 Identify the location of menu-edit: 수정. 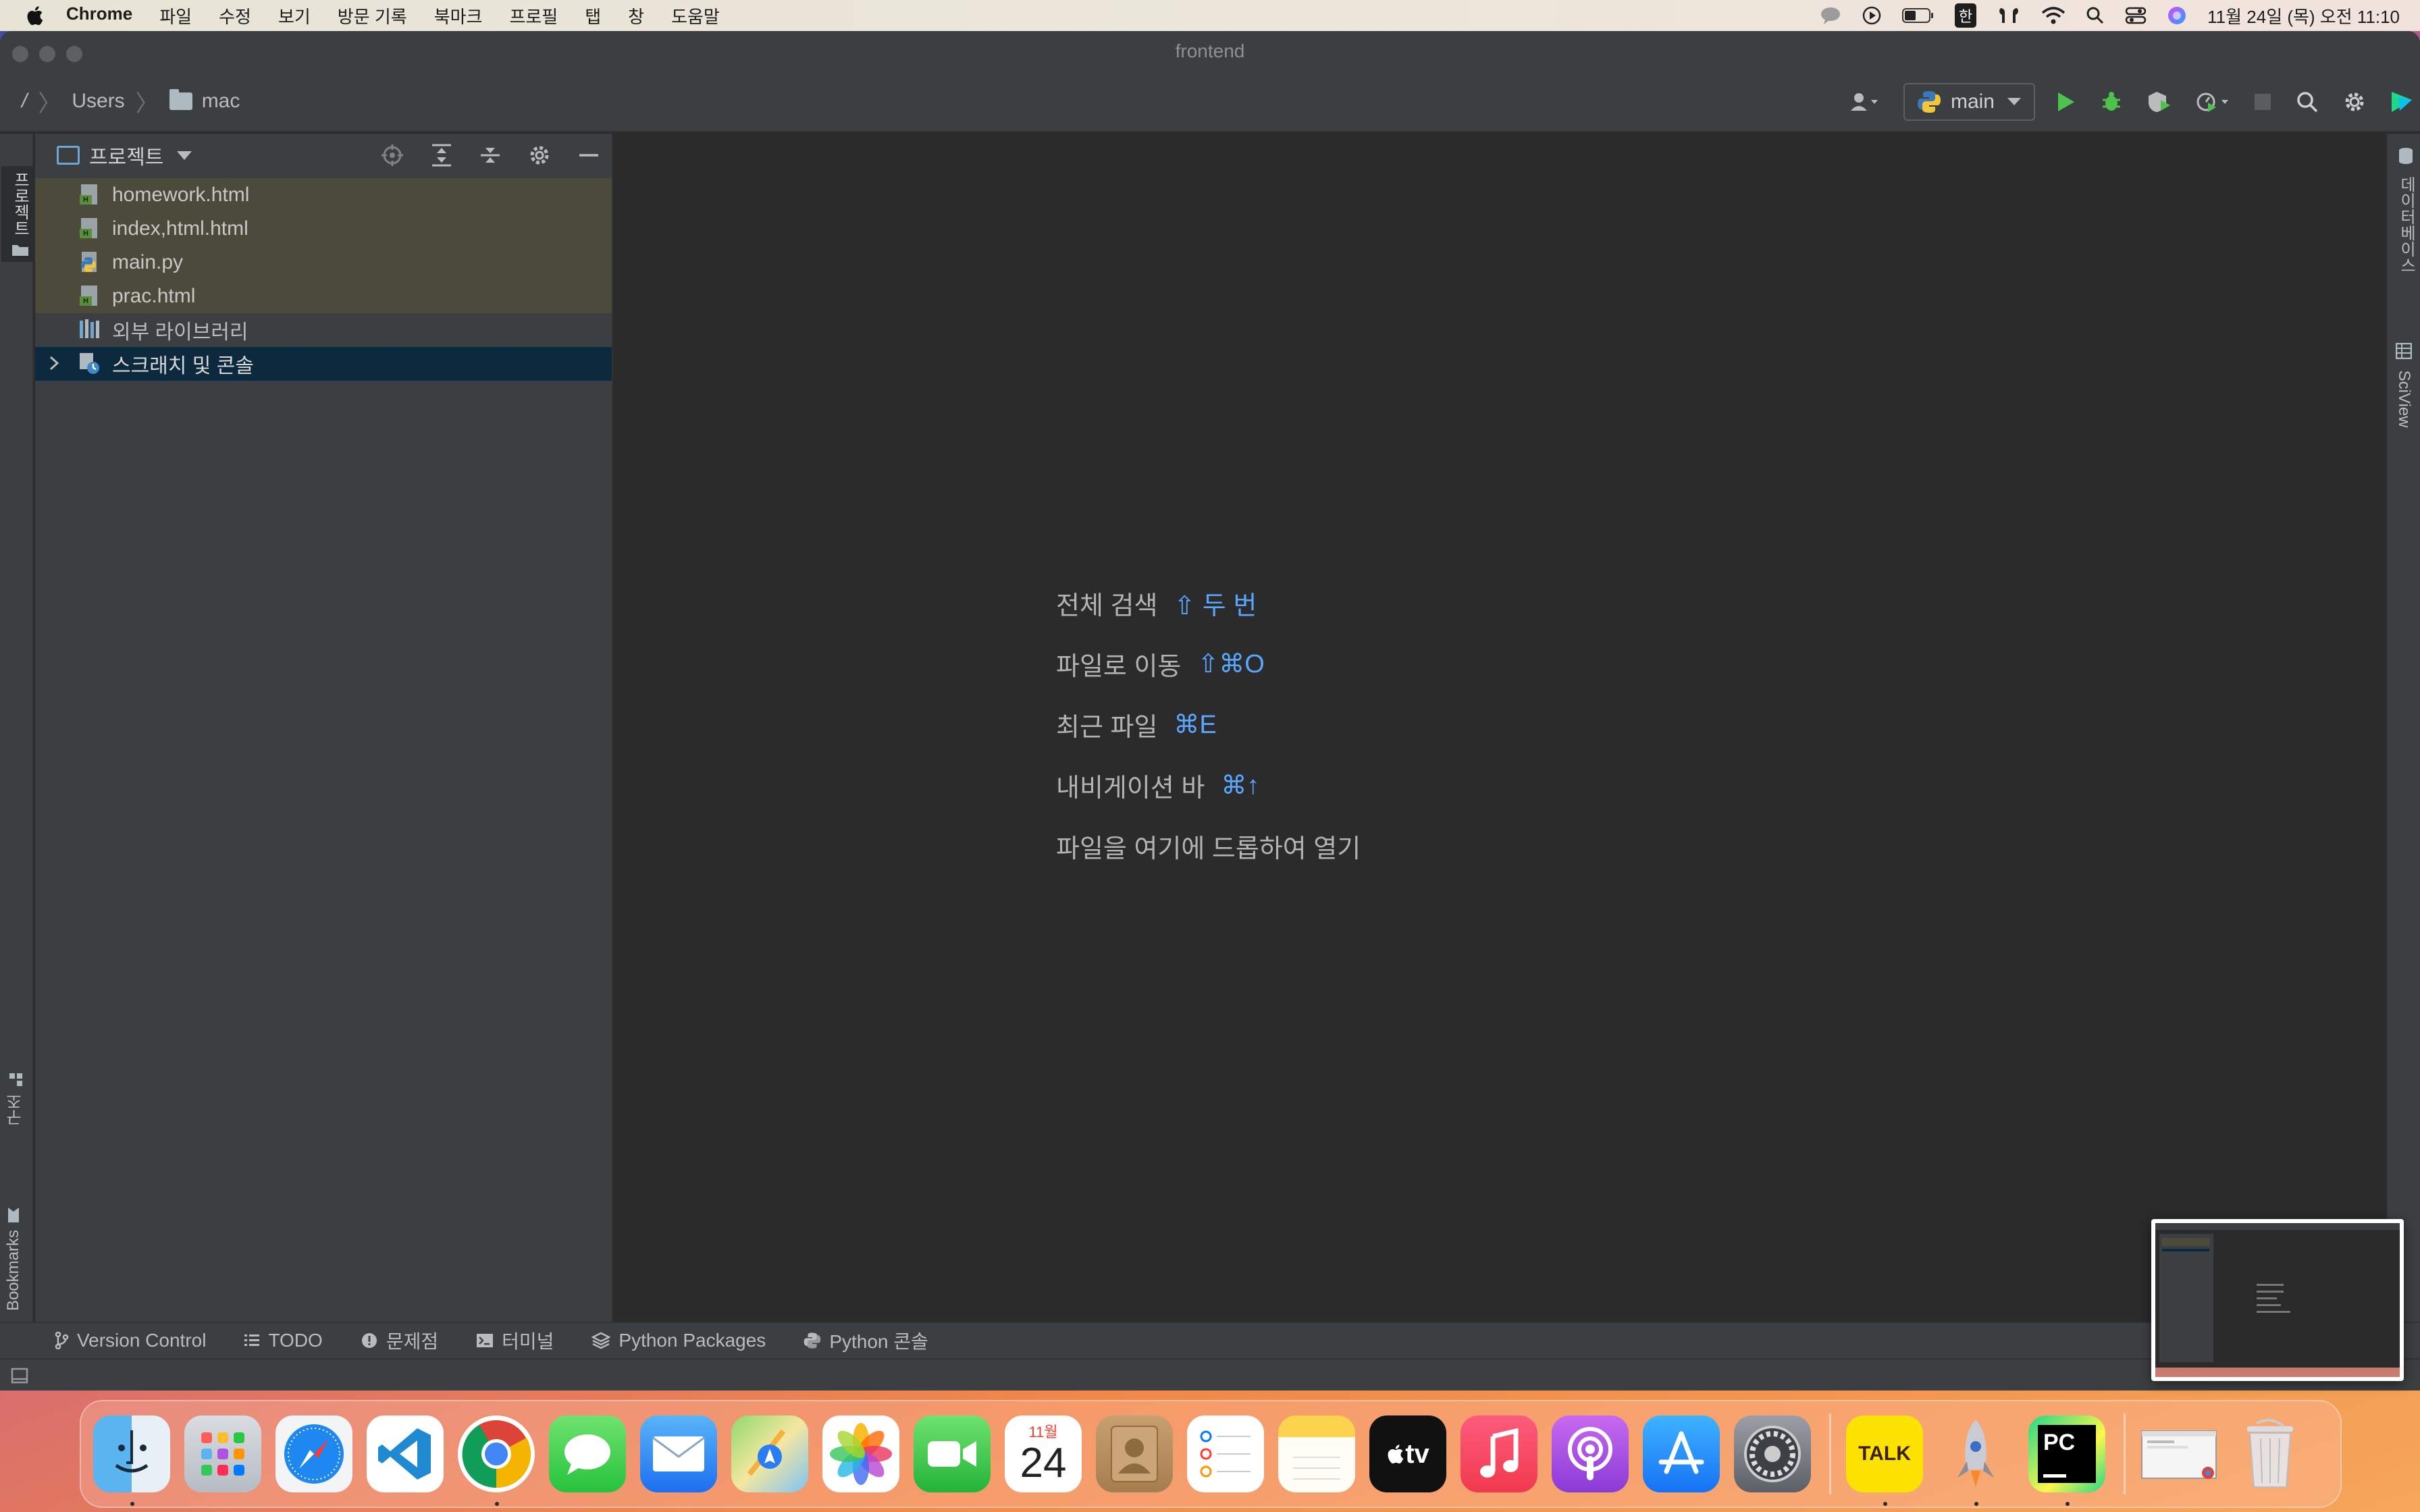
(235, 15).